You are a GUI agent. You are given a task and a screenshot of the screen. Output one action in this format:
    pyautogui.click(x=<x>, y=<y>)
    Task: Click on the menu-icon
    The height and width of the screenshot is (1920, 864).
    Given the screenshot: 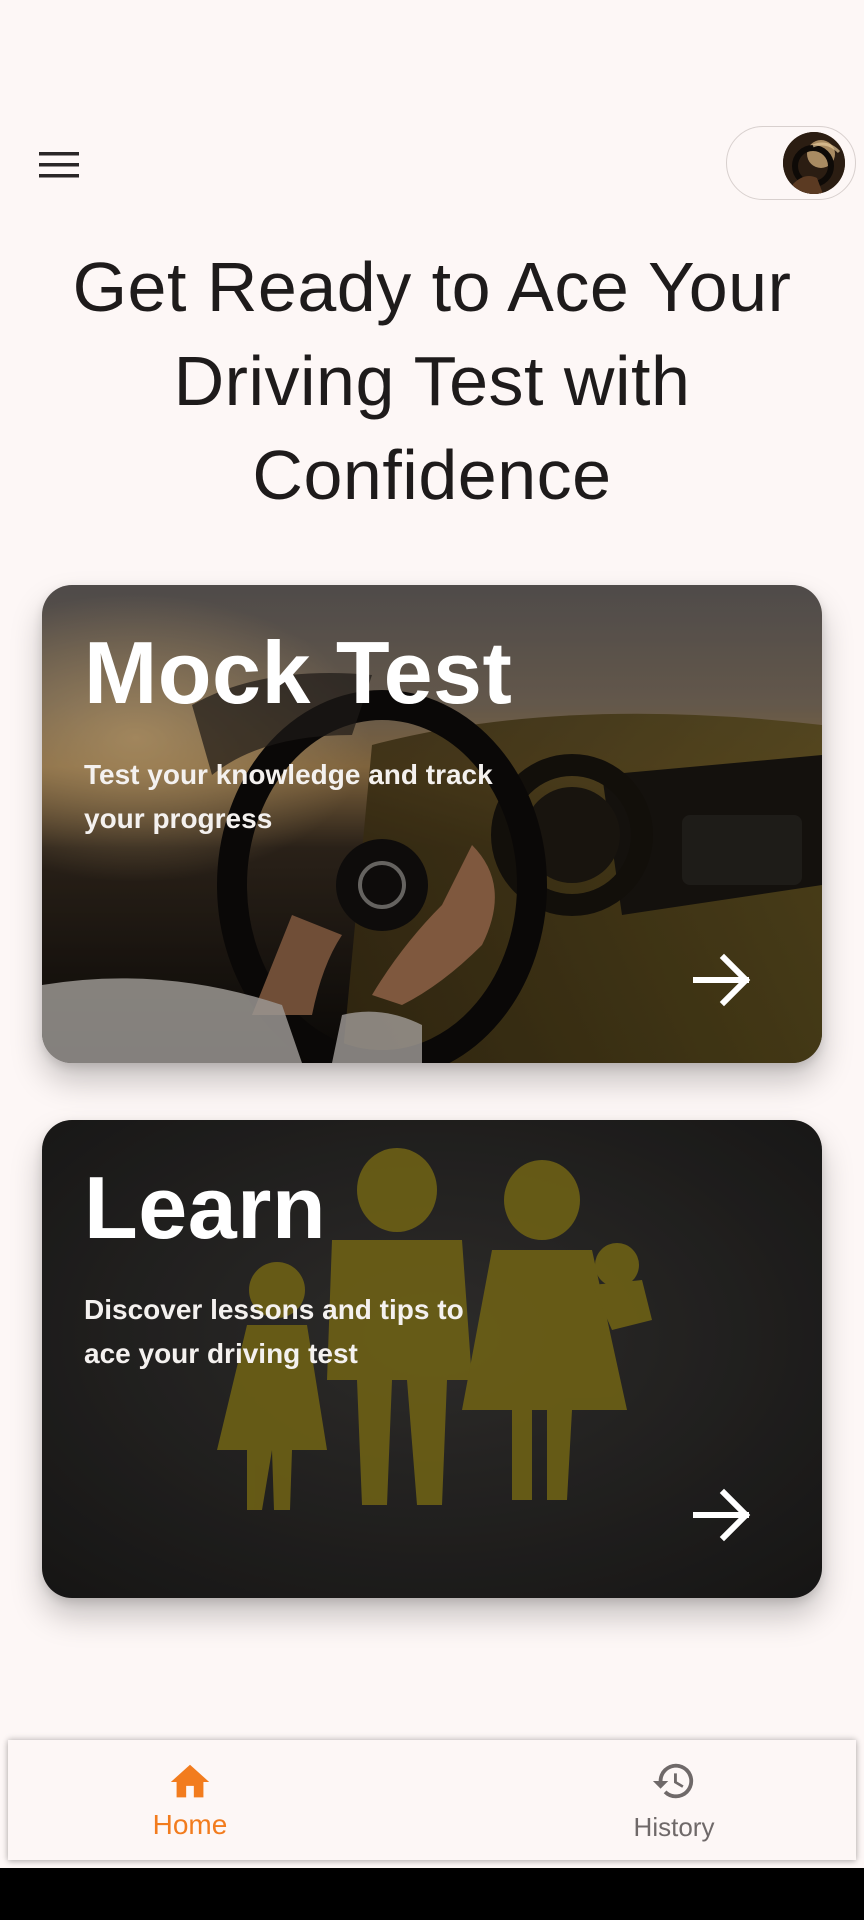 What is the action you would take?
    pyautogui.click(x=59, y=165)
    